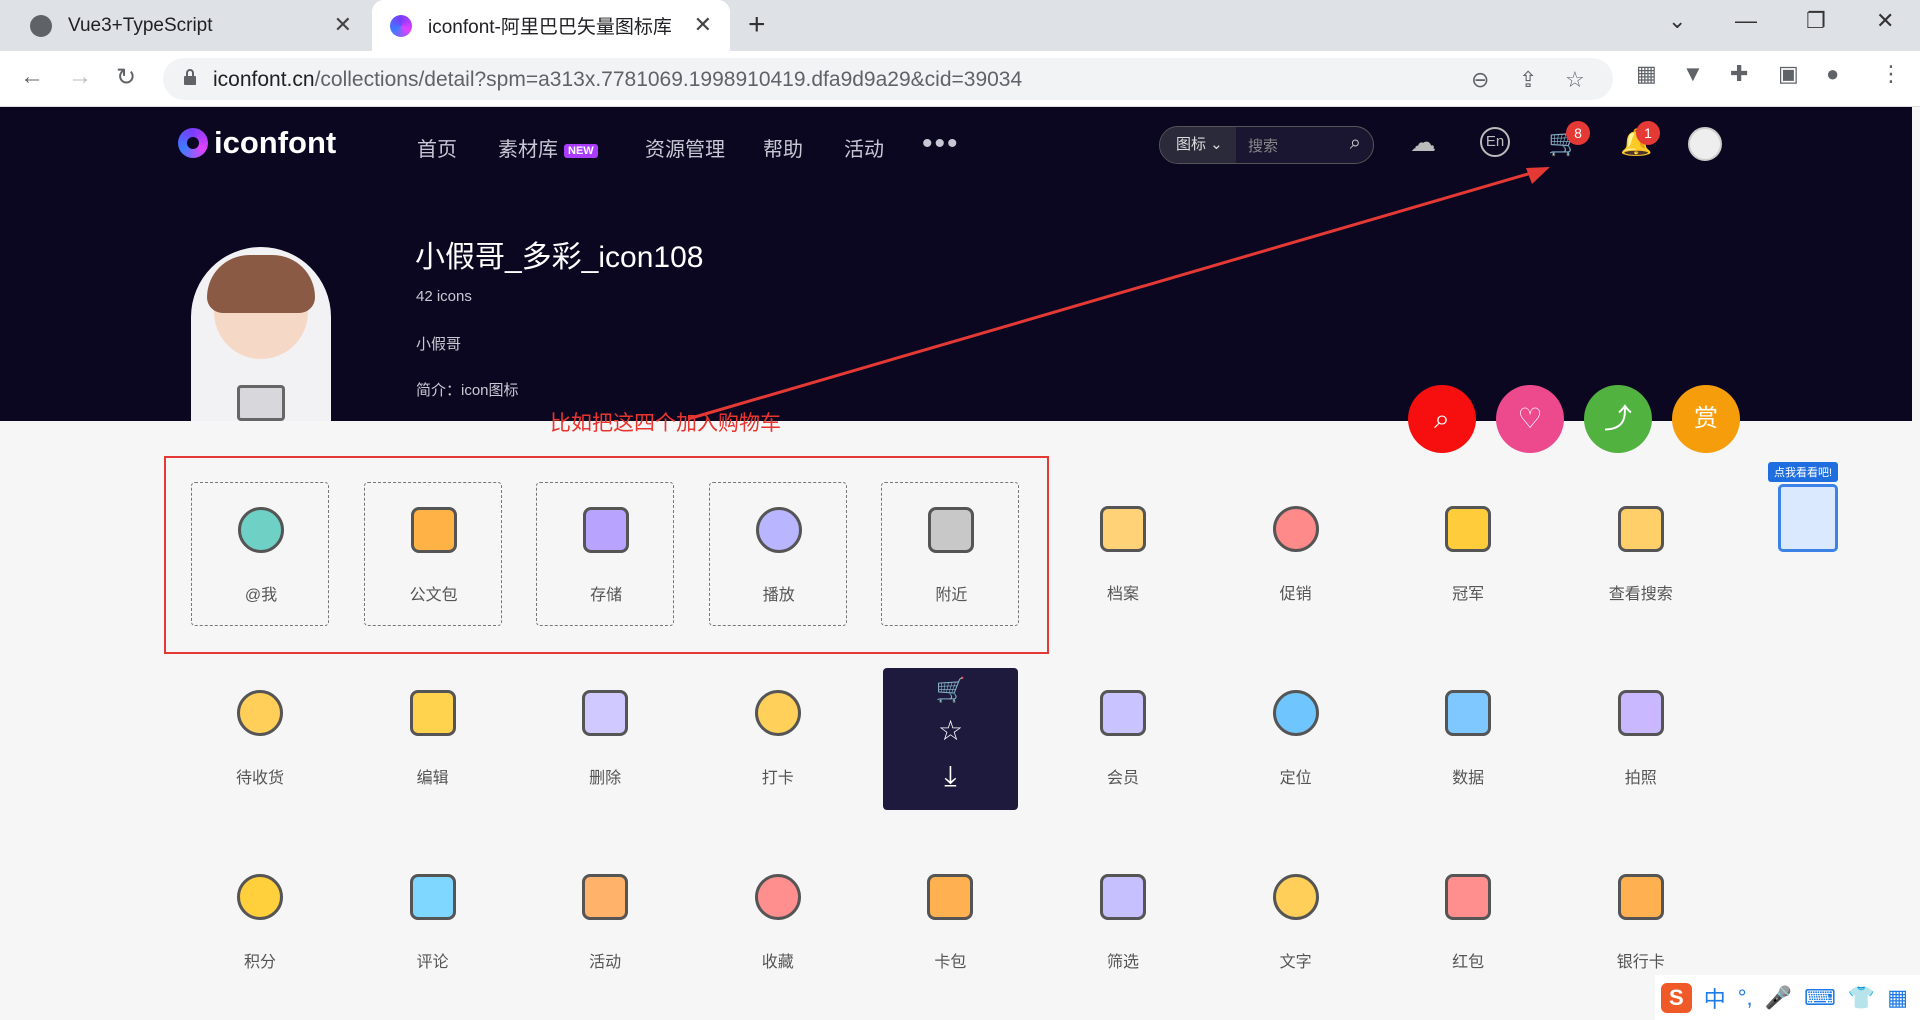 The height and width of the screenshot is (1020, 1920). Describe the element at coordinates (1820, 998) in the screenshot. I see `keyboard-icon: ⌨` at that location.